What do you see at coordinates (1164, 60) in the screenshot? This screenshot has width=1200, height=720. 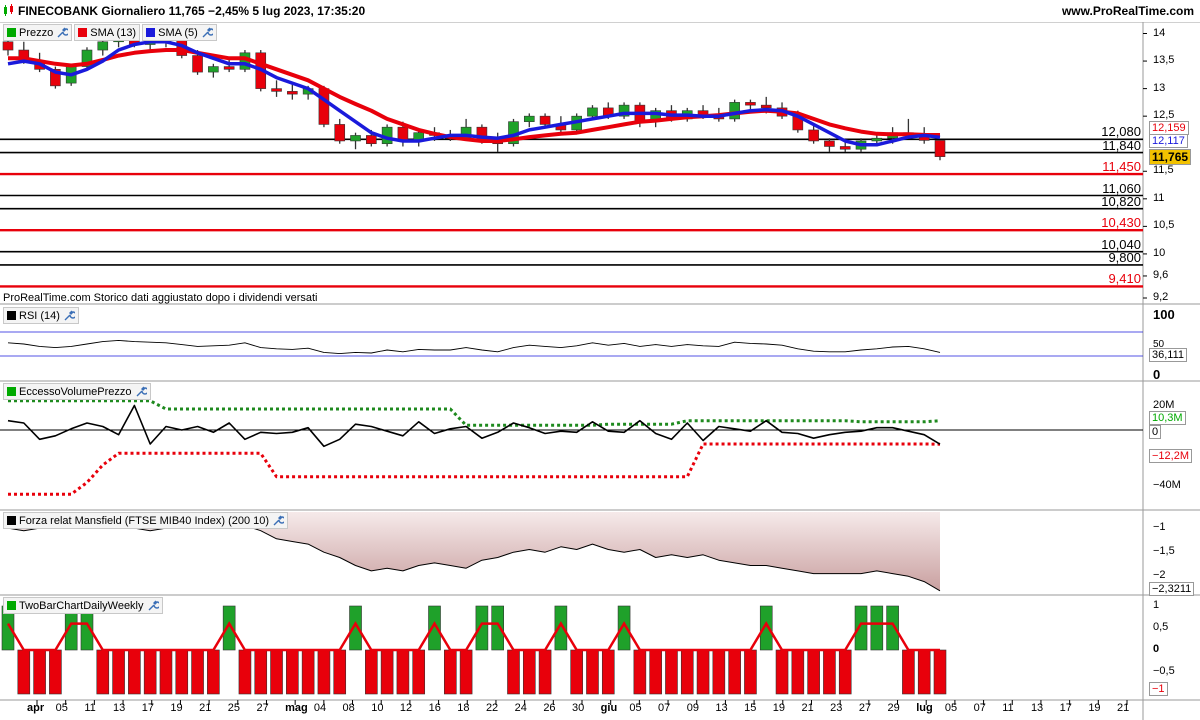 I see `price-tick: 13,5` at bounding box center [1164, 60].